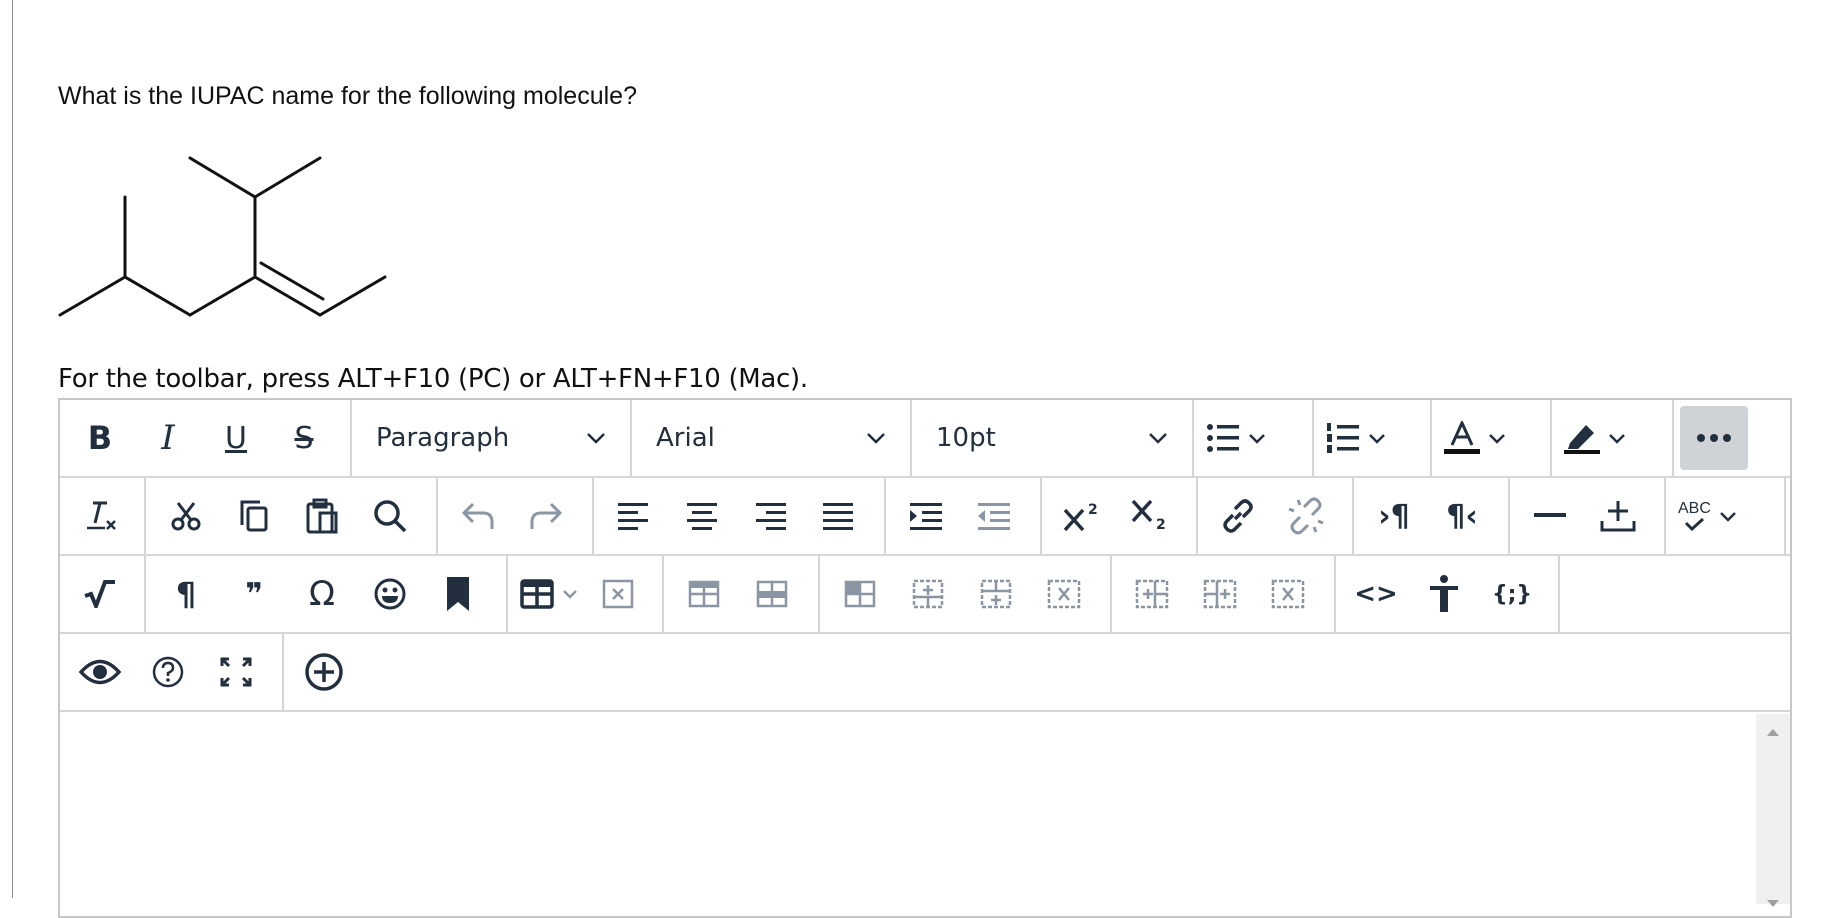 This screenshot has height=918, width=1830. I want to click on align-center-button, so click(702, 516).